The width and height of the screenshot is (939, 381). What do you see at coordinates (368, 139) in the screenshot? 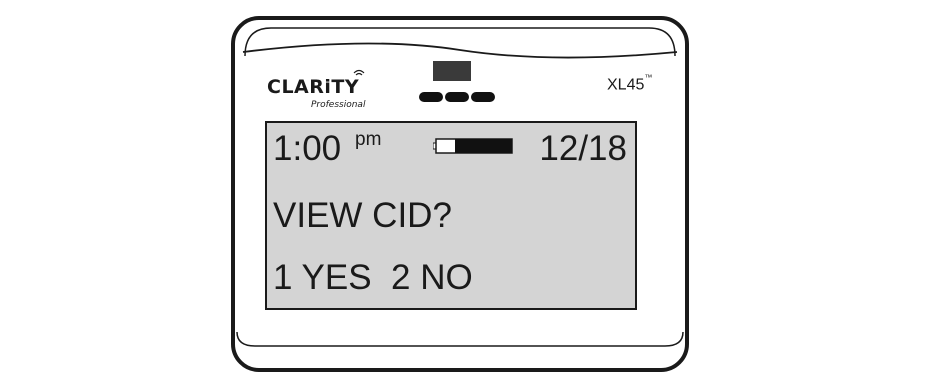
I see `clock-ampm: pm` at bounding box center [368, 139].